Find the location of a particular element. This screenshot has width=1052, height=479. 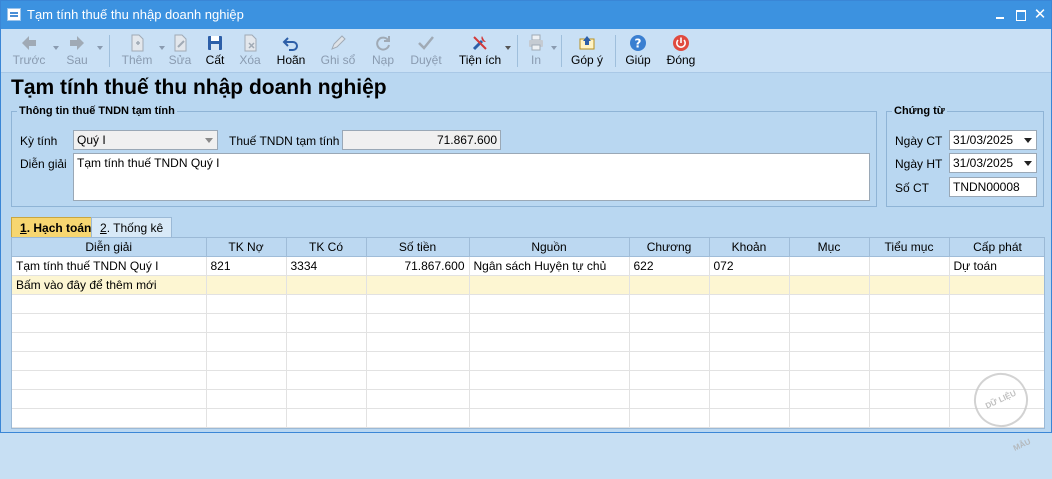

voucher-number-field: TNDN00008 is located at coordinates (993, 187).